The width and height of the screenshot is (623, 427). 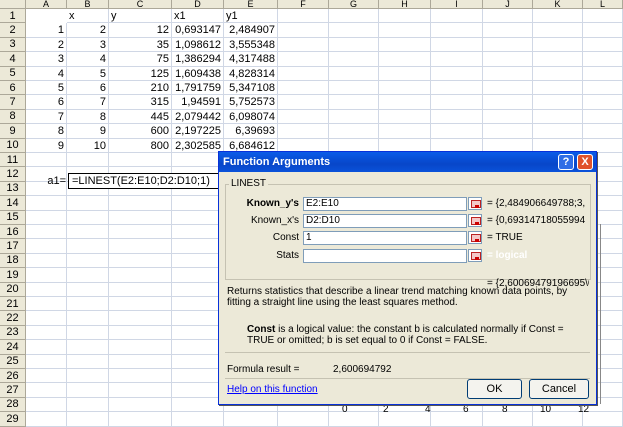 I want to click on cell: 1,609438, so click(x=198, y=73).